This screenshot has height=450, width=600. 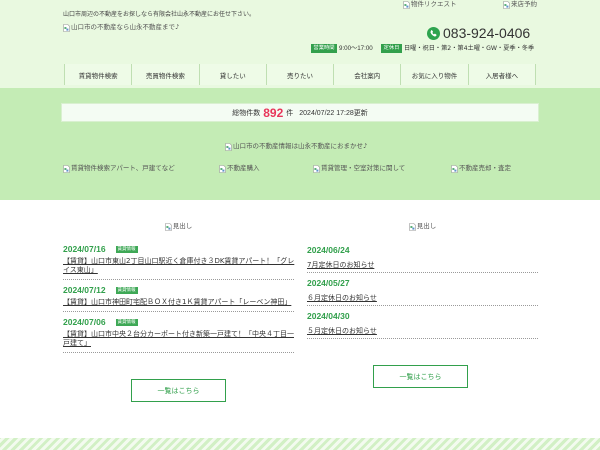 I want to click on nav-favorites: お気に入り物件, so click(x=433, y=74).